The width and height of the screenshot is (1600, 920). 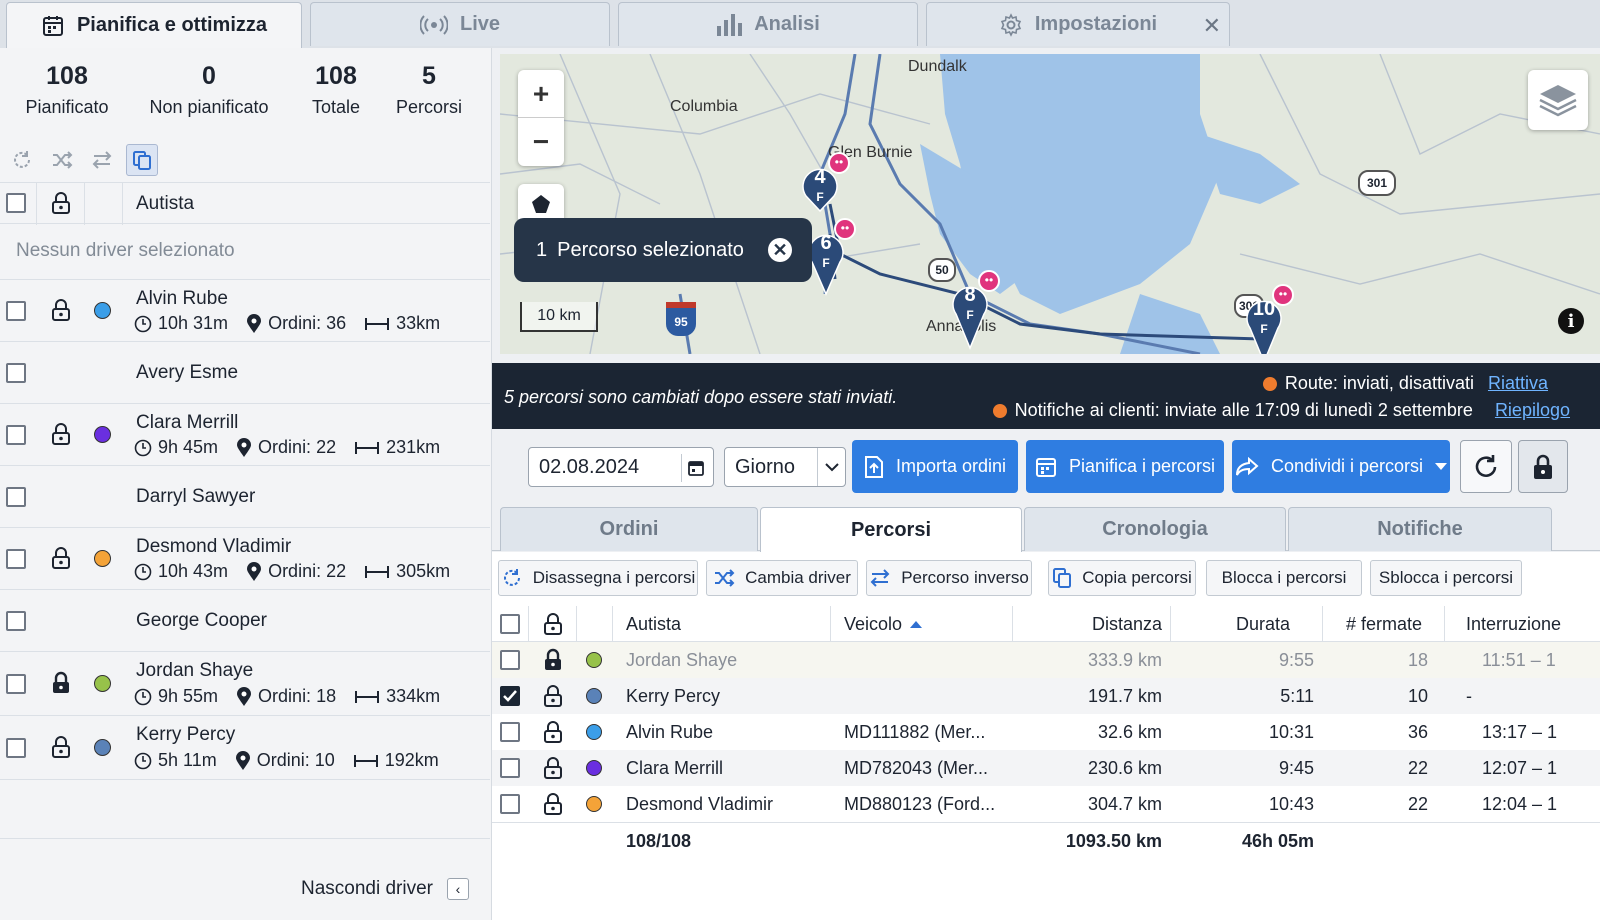 I want to click on route-pin: 4 F, so click(x=826, y=182).